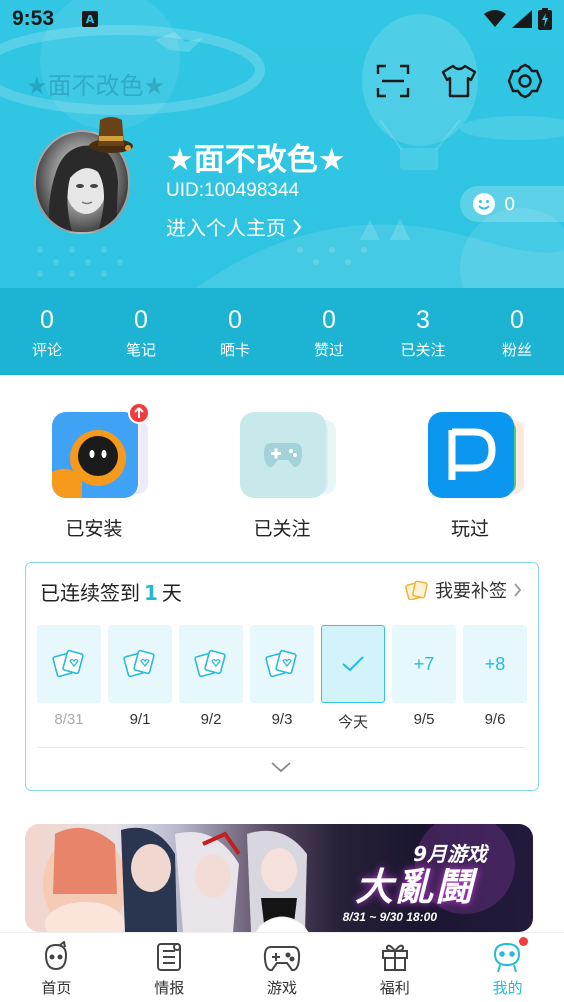 The image size is (564, 1002). What do you see at coordinates (33, 18) in the screenshot?
I see `status-time: 9:53` at bounding box center [33, 18].